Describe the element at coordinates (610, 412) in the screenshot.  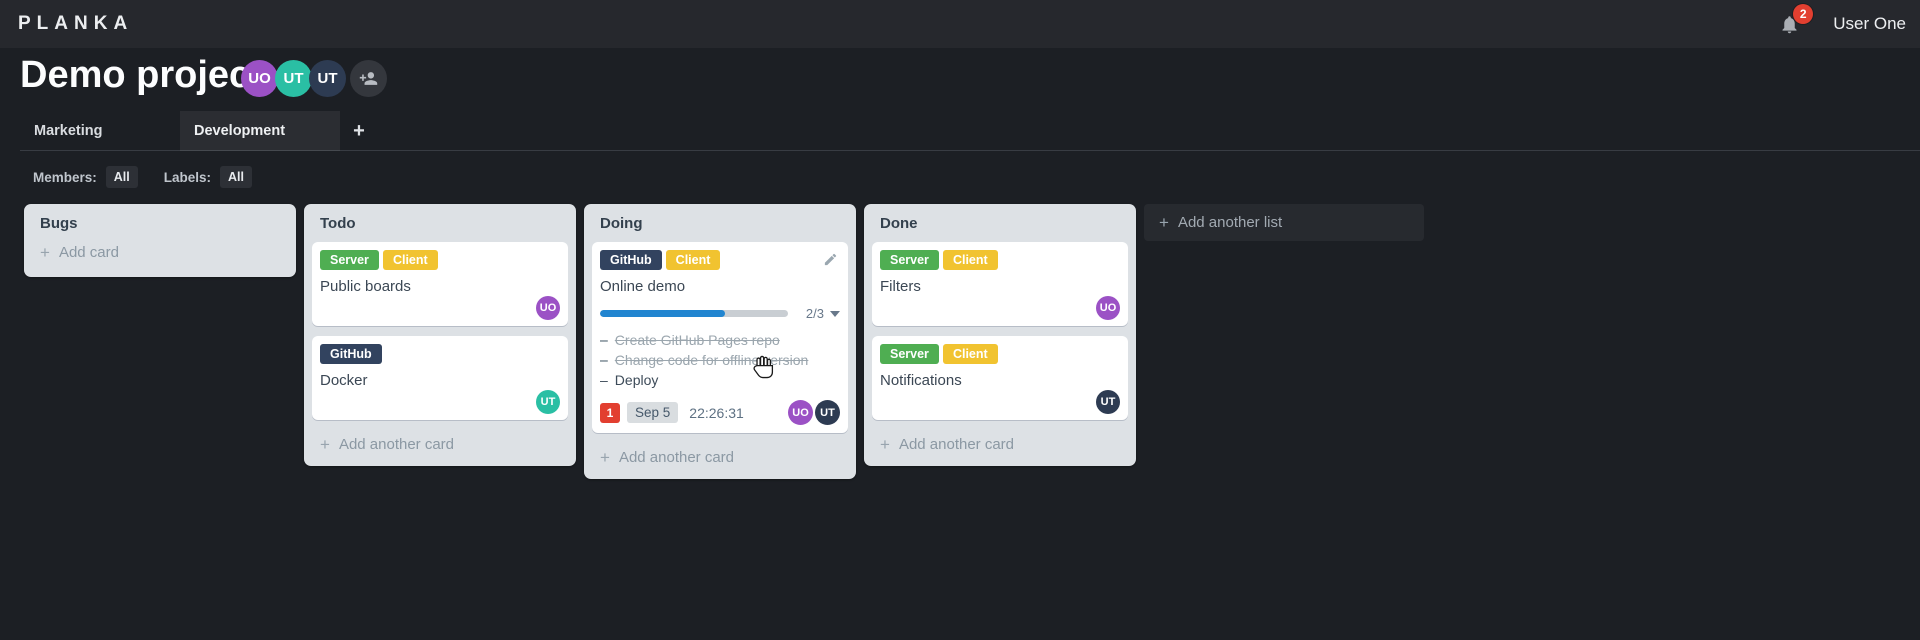
I see `card-notification-badge: 1` at that location.